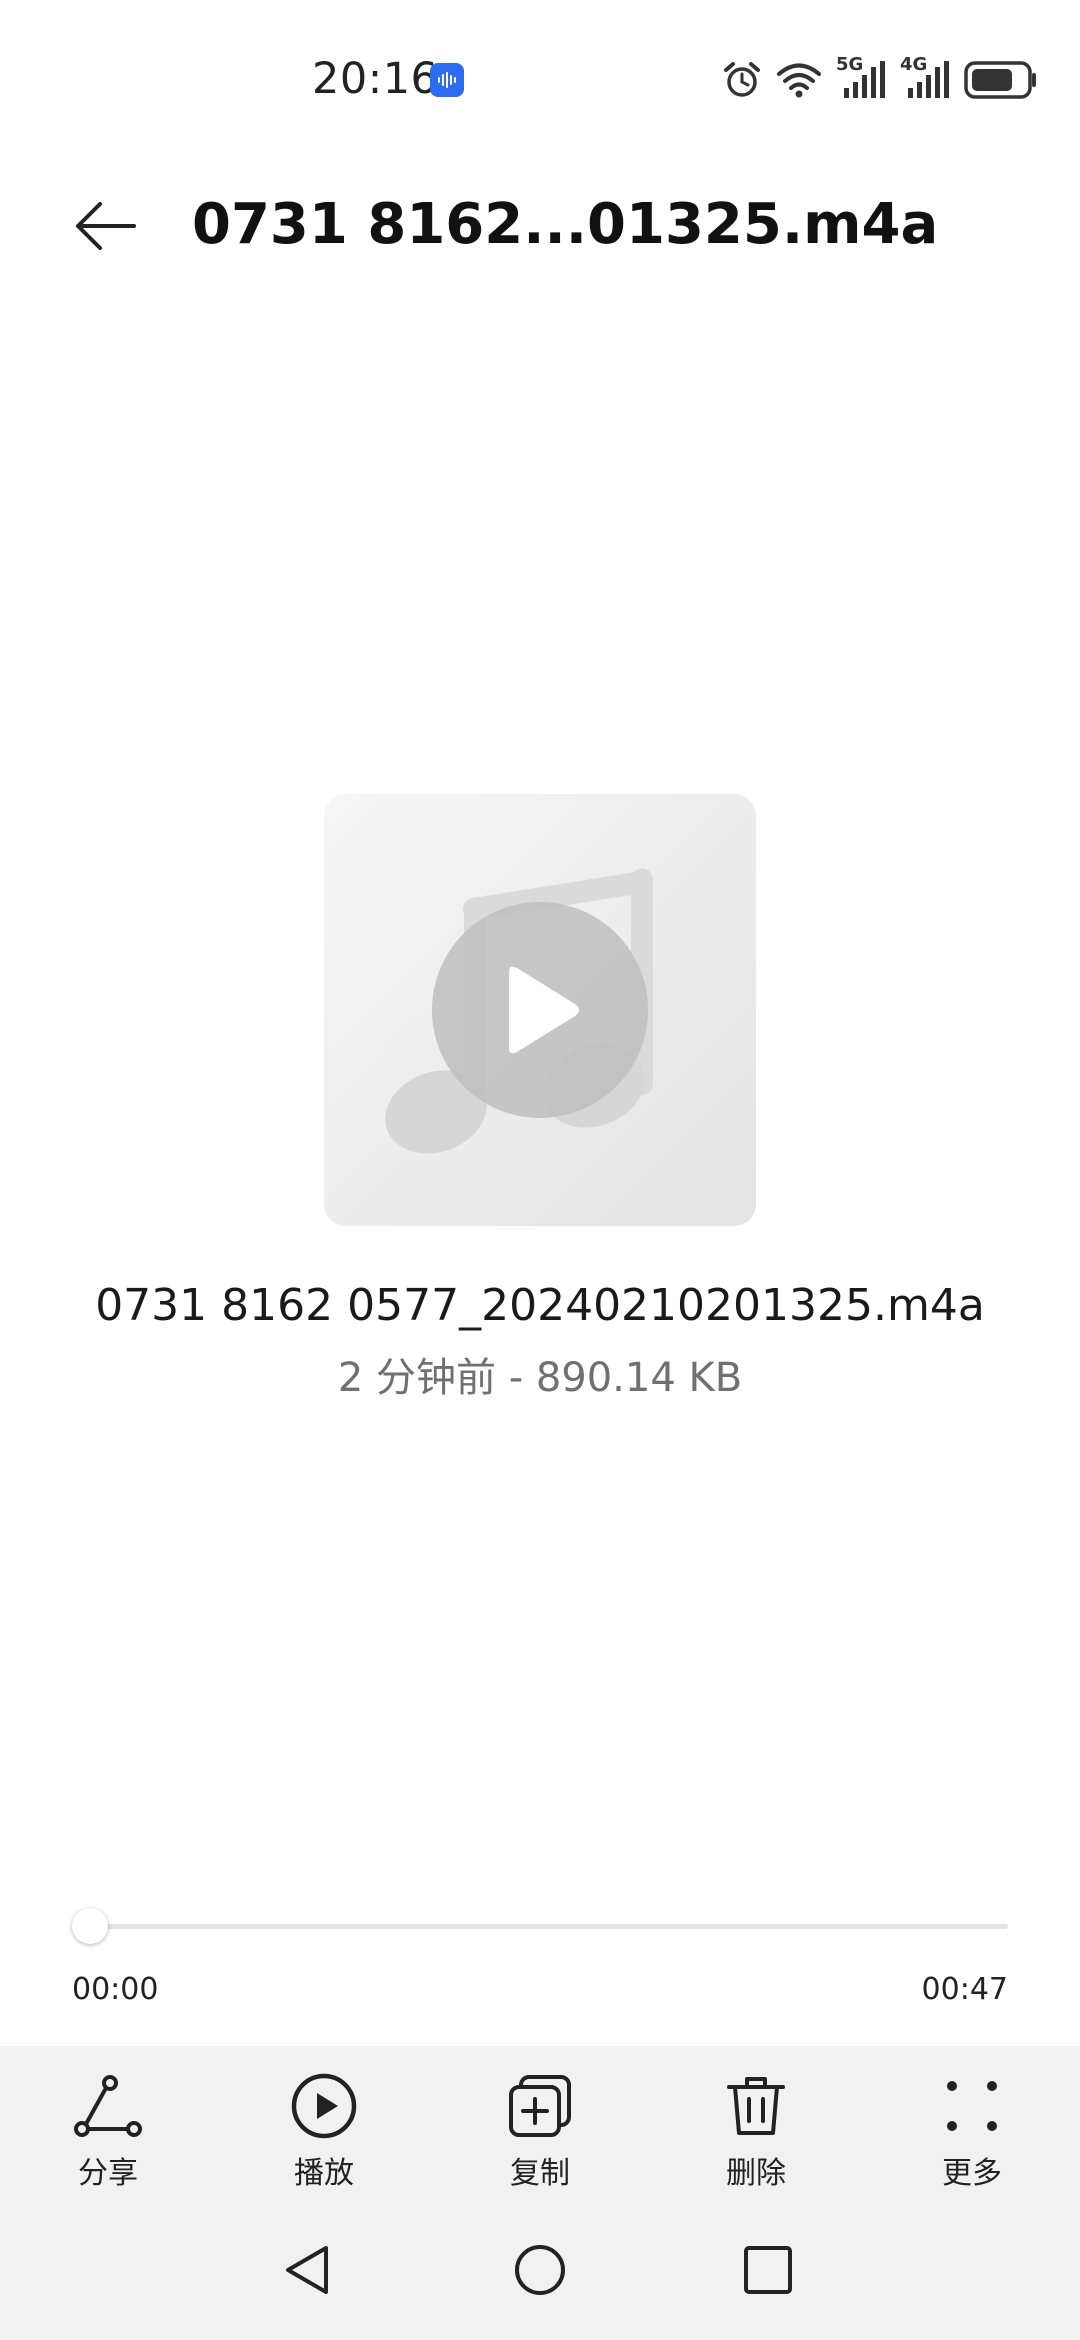 The image size is (1080, 2340). Describe the element at coordinates (925, 77) in the screenshot. I see `signal-4g-icon: 4G` at that location.